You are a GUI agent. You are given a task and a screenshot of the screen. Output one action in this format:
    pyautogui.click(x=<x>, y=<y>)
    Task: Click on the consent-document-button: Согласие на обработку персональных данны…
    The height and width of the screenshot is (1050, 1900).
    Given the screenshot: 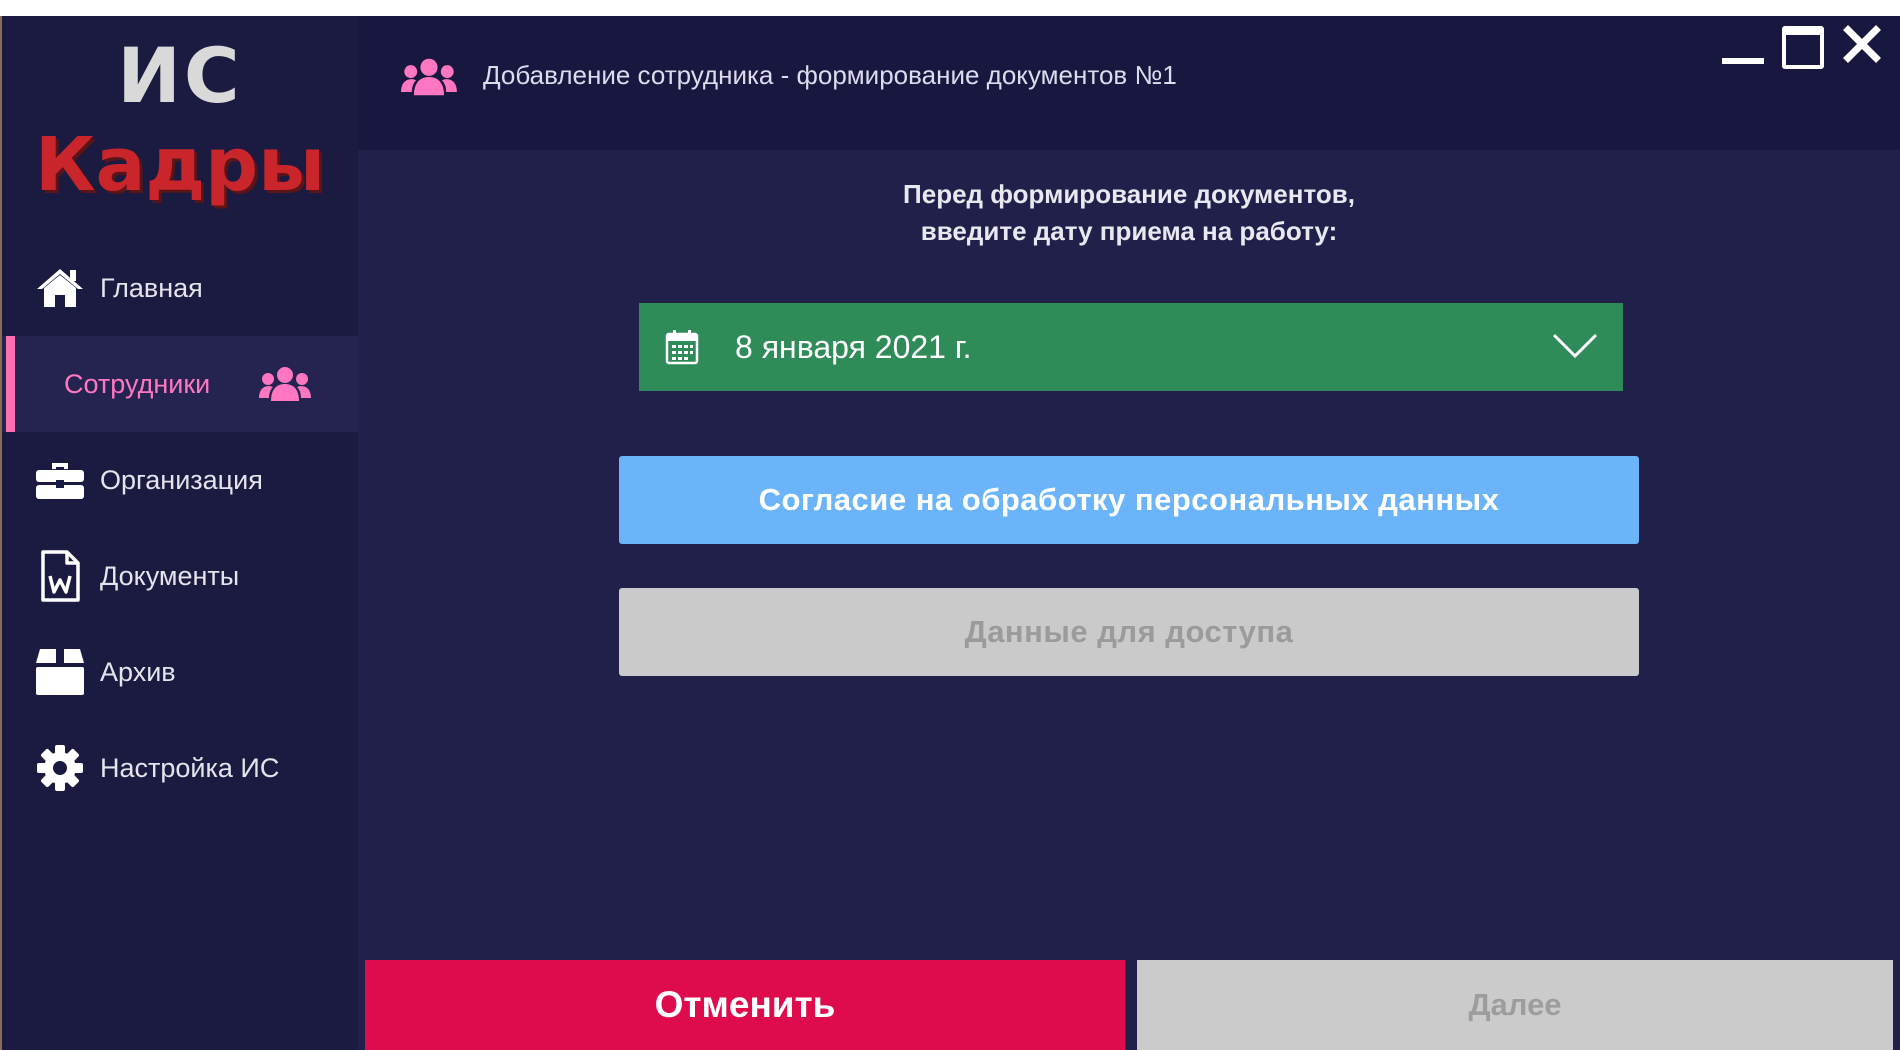 What is the action you would take?
    pyautogui.click(x=1129, y=500)
    